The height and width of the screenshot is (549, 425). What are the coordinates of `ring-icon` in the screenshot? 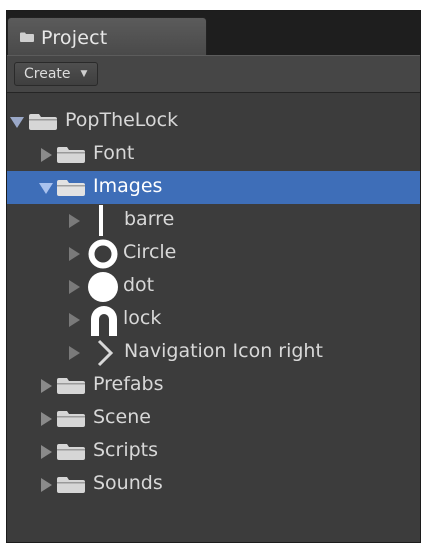 It's located at (103, 254).